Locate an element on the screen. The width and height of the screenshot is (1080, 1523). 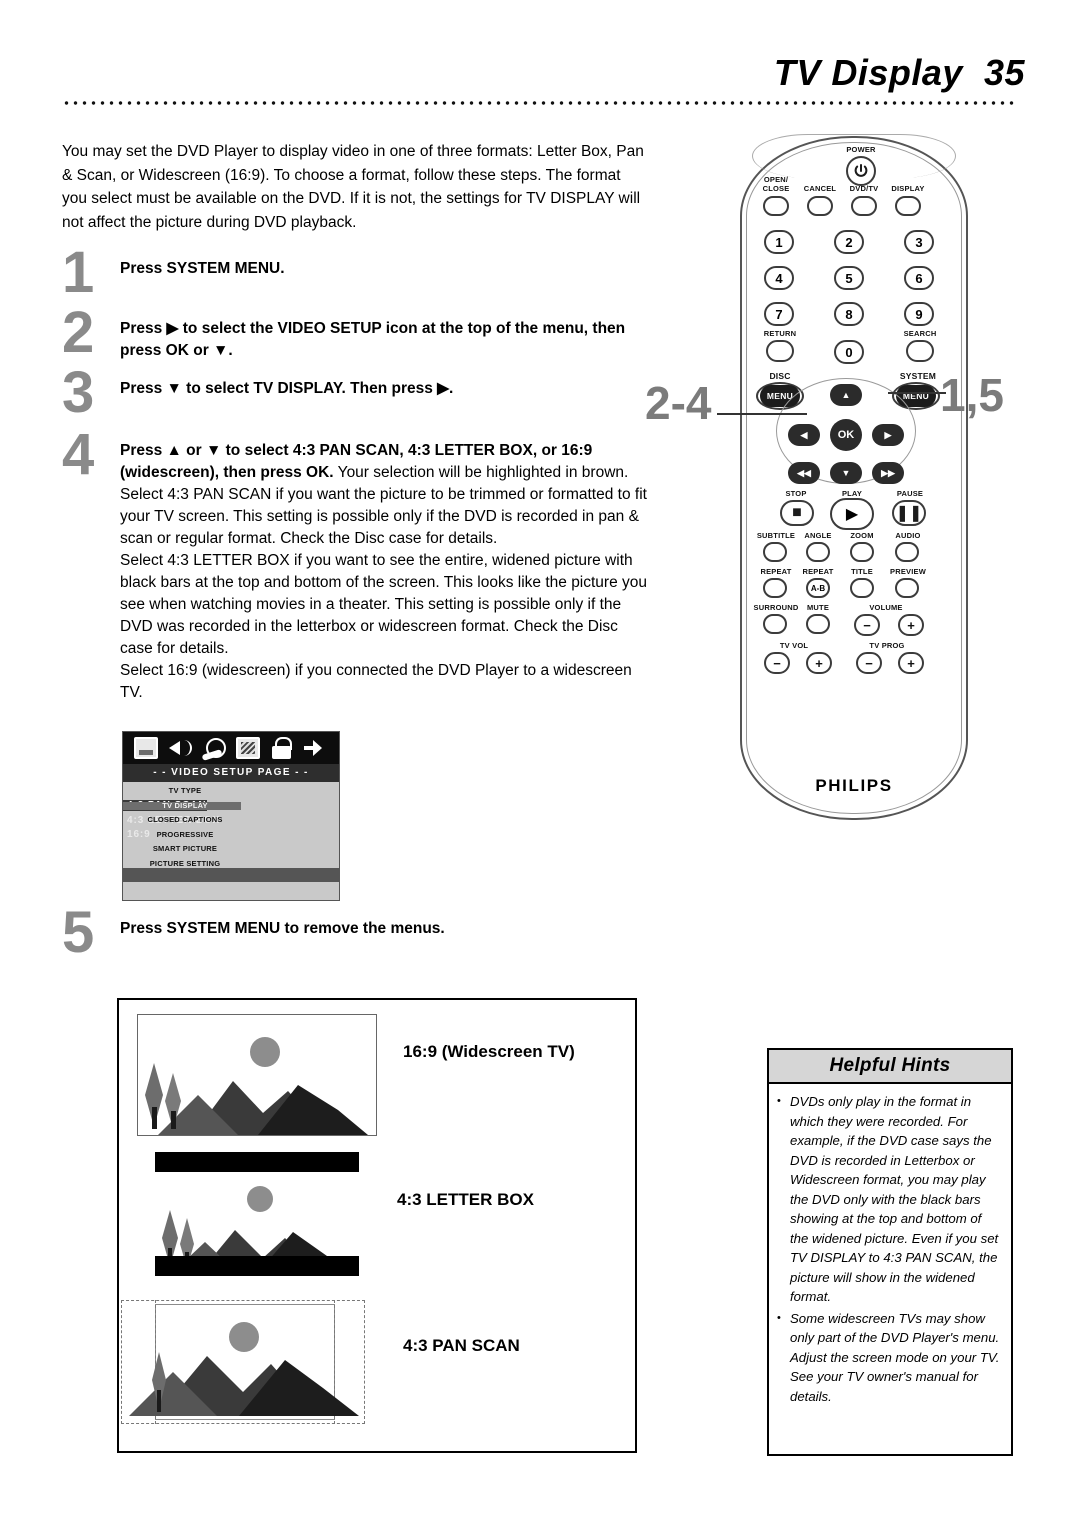
speaker-icon is located at coordinates (180, 748).